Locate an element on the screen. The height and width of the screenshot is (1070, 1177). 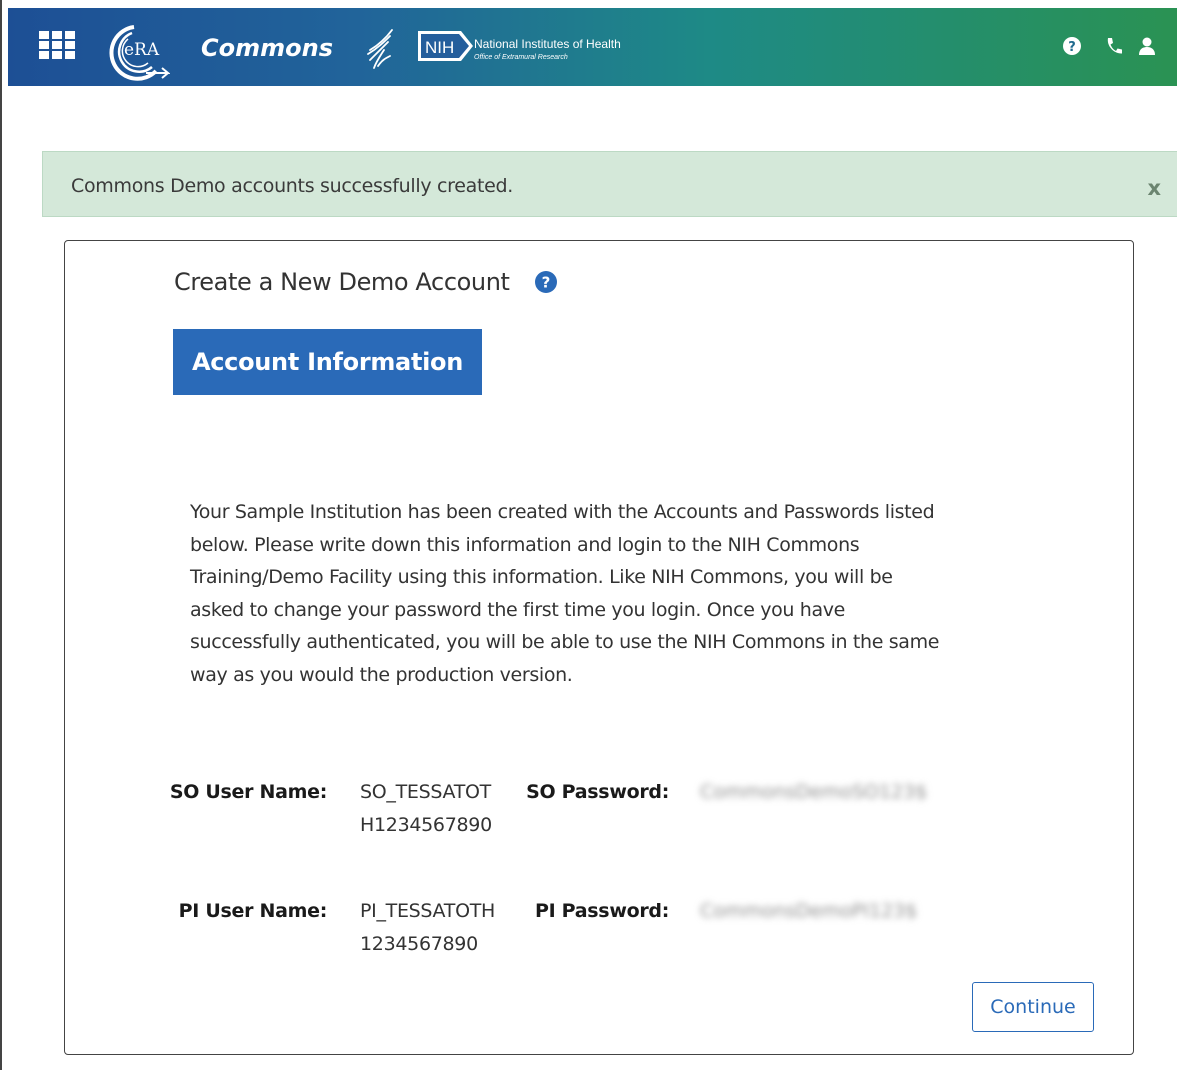
pi-password-label: PI Password: is located at coordinates (601, 911).